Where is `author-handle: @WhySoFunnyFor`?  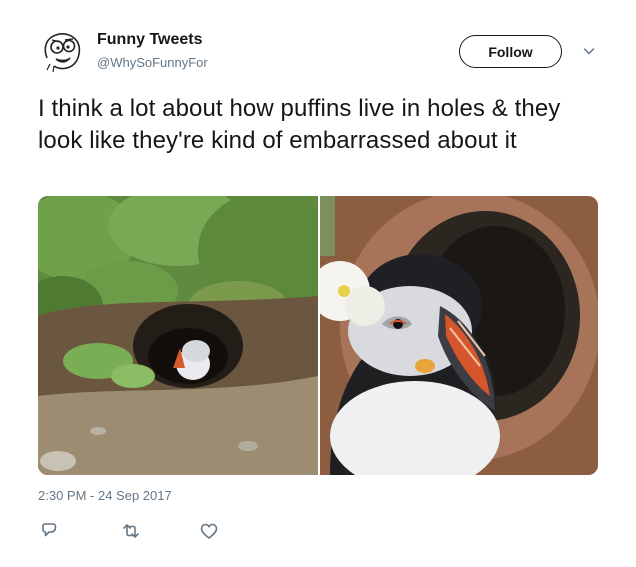
author-handle: @WhySoFunnyFor is located at coordinates (152, 62).